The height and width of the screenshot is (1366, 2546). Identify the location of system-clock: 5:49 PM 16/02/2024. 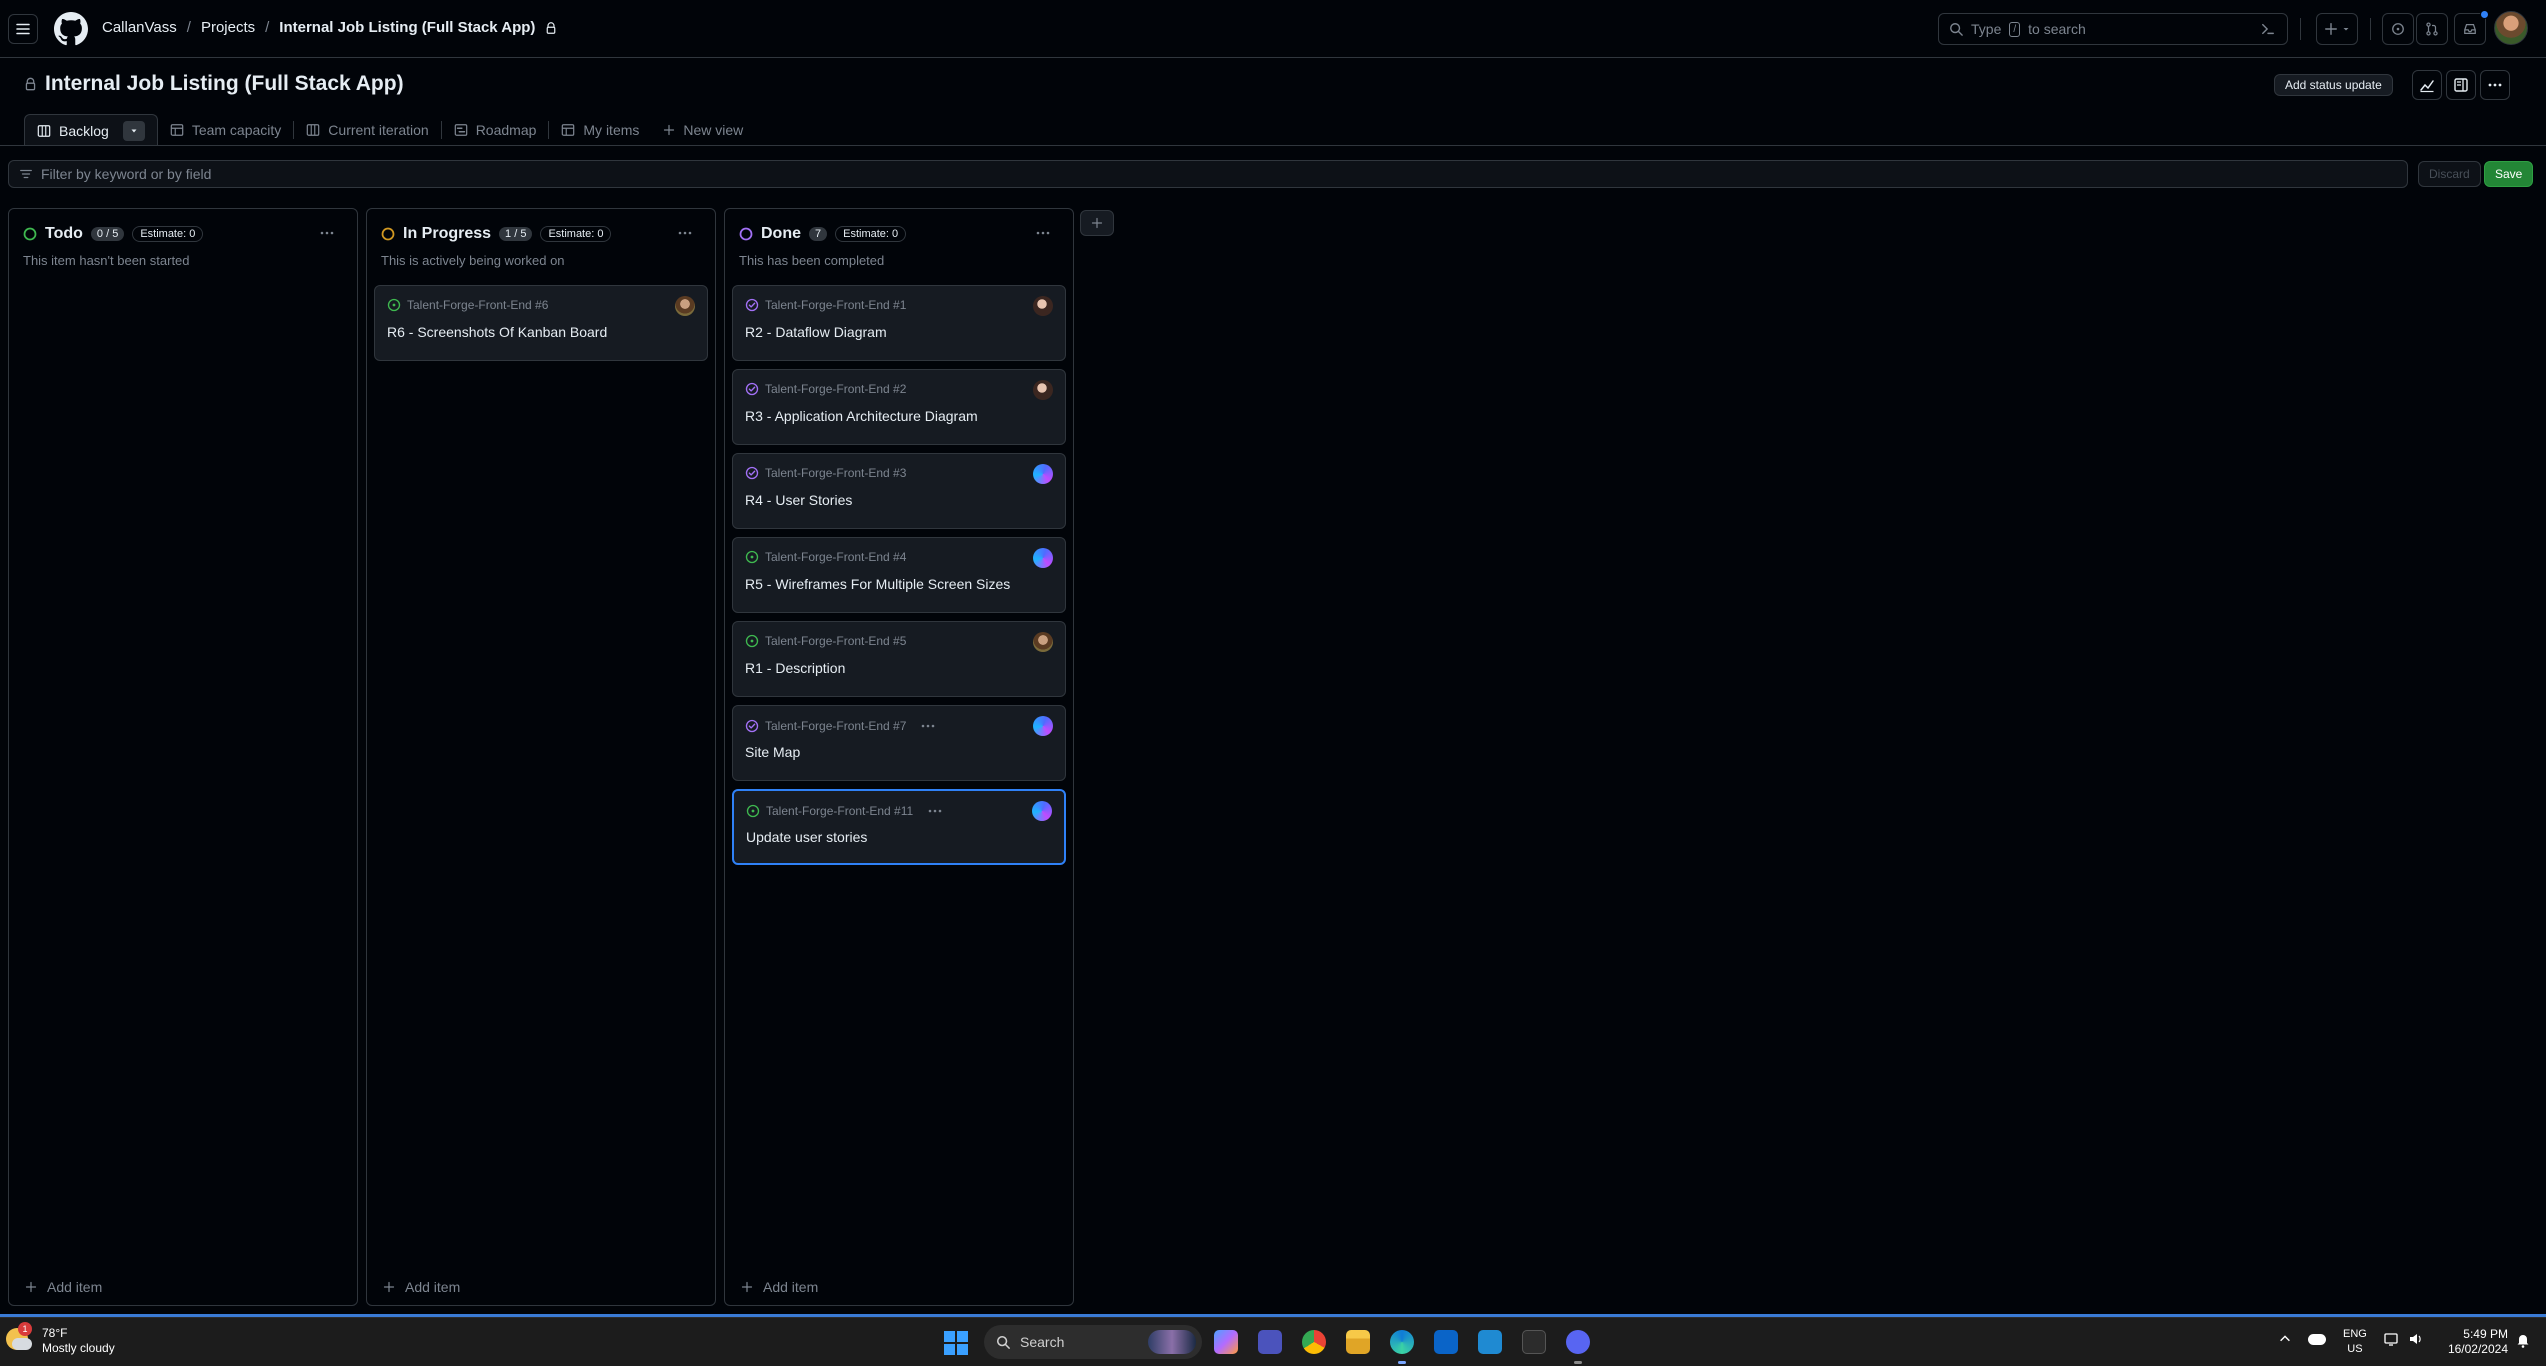
(2472, 1342).